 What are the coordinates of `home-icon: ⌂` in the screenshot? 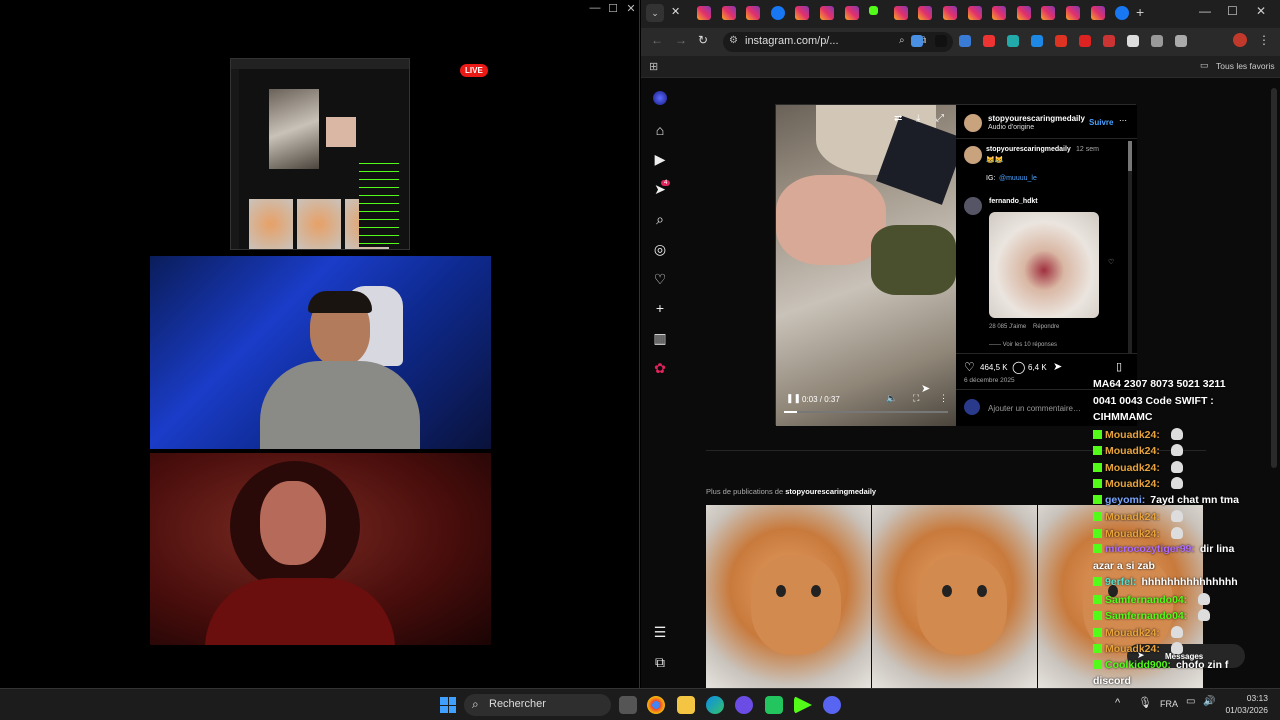 It's located at (660, 130).